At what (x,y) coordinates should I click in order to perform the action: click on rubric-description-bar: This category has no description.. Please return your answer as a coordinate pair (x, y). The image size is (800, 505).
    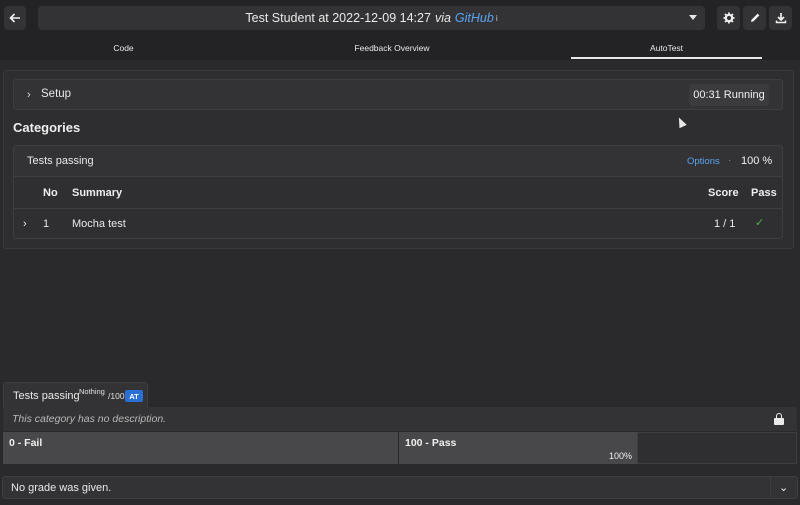
    Looking at the image, I should click on (400, 419).